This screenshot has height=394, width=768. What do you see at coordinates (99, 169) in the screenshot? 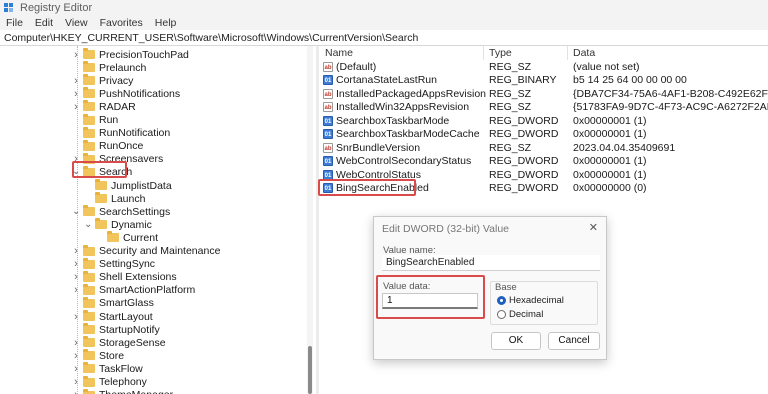
I see `search-key-highlight` at bounding box center [99, 169].